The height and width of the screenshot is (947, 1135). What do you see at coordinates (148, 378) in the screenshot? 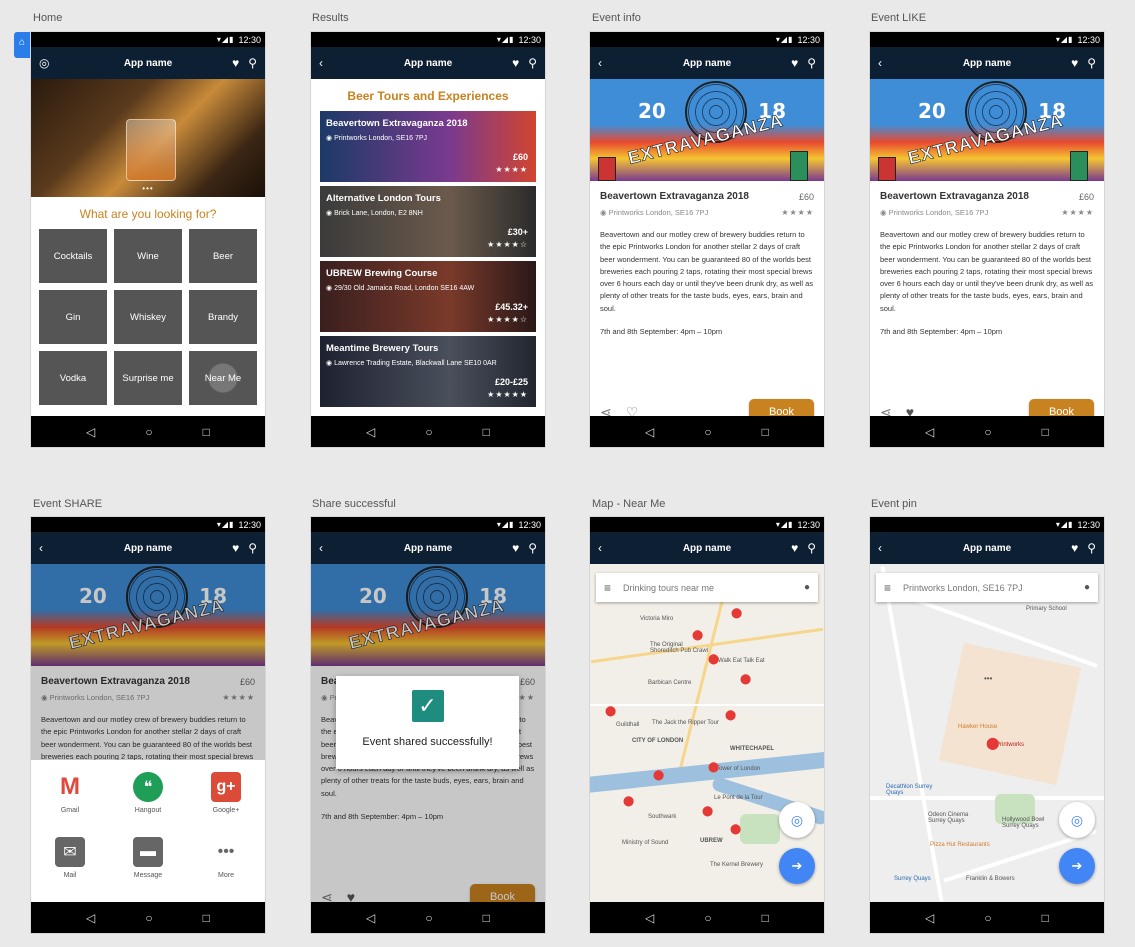
I see `category-surprise-me: Surprise me` at bounding box center [148, 378].